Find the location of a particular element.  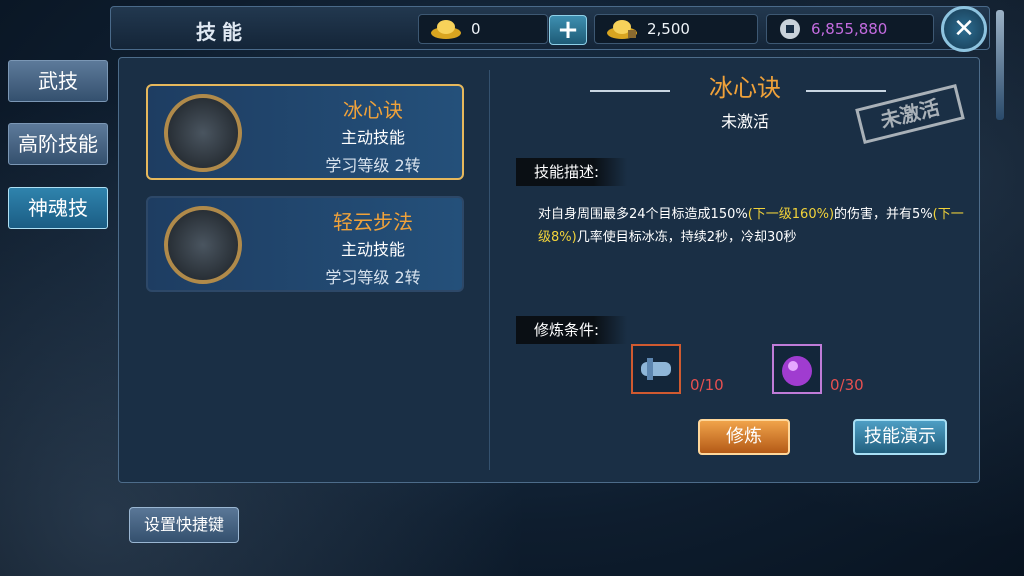

scroll-icon is located at coordinates (656, 369).